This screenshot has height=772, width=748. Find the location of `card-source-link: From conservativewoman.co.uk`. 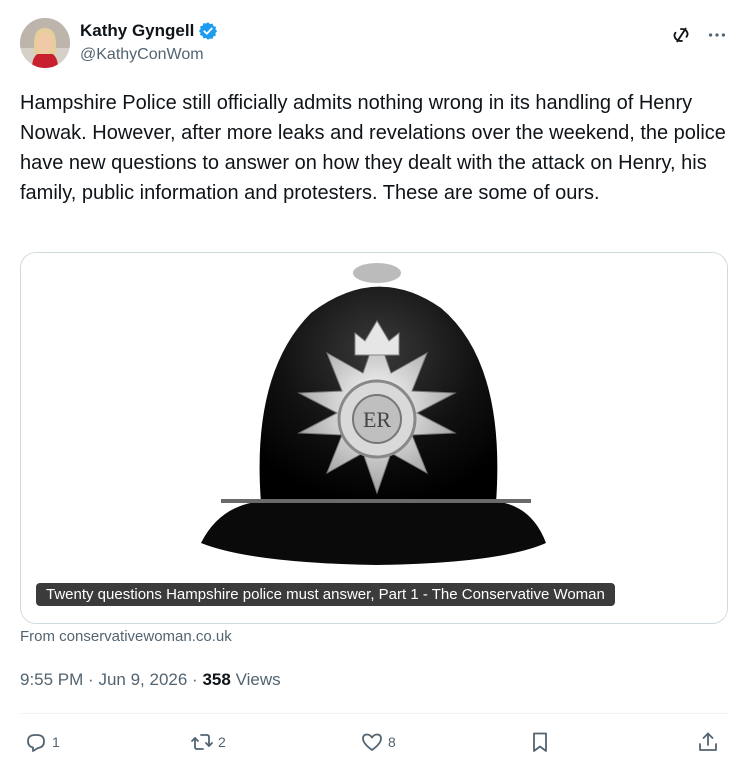

card-source-link: From conservativewoman.co.uk is located at coordinates (126, 636).